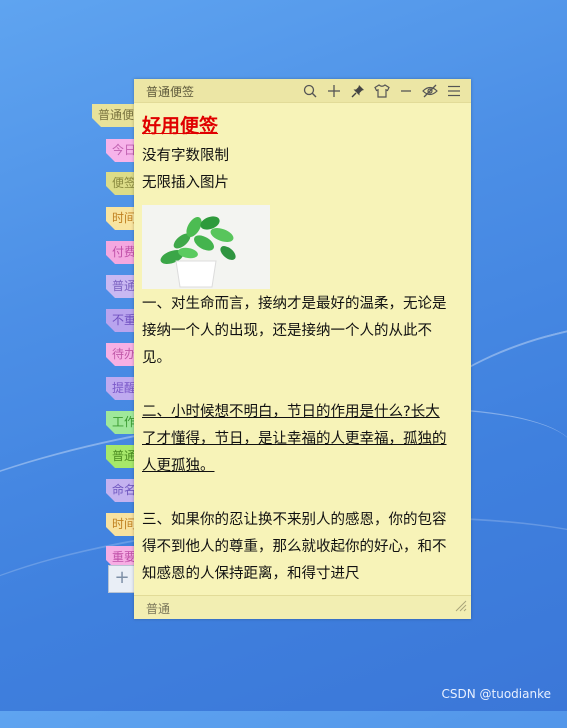 This screenshot has width=567, height=728. Describe the element at coordinates (460, 606) in the screenshot. I see `resize-grip-icon` at that location.